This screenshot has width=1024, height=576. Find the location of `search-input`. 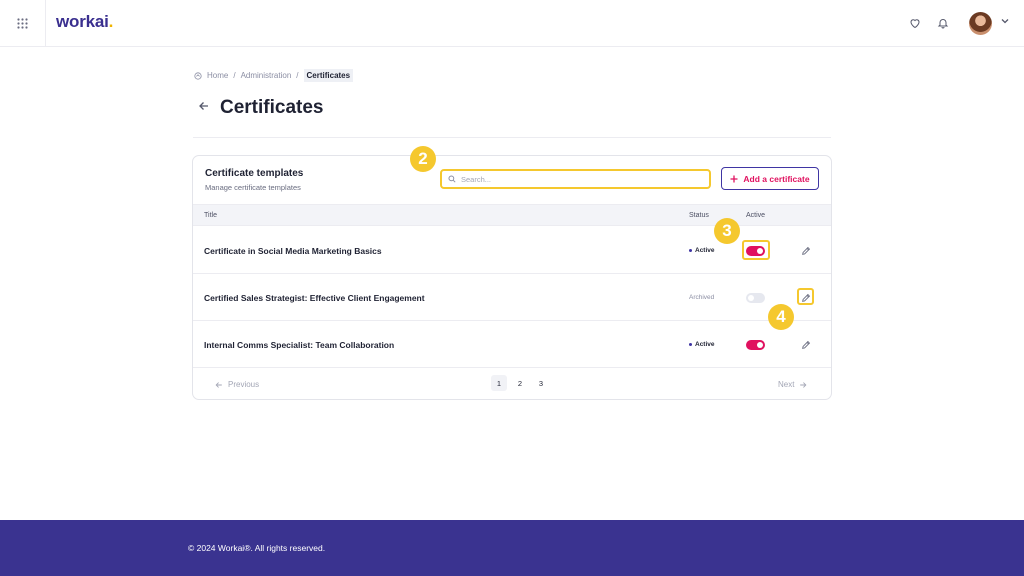

search-input is located at coordinates (576, 179).